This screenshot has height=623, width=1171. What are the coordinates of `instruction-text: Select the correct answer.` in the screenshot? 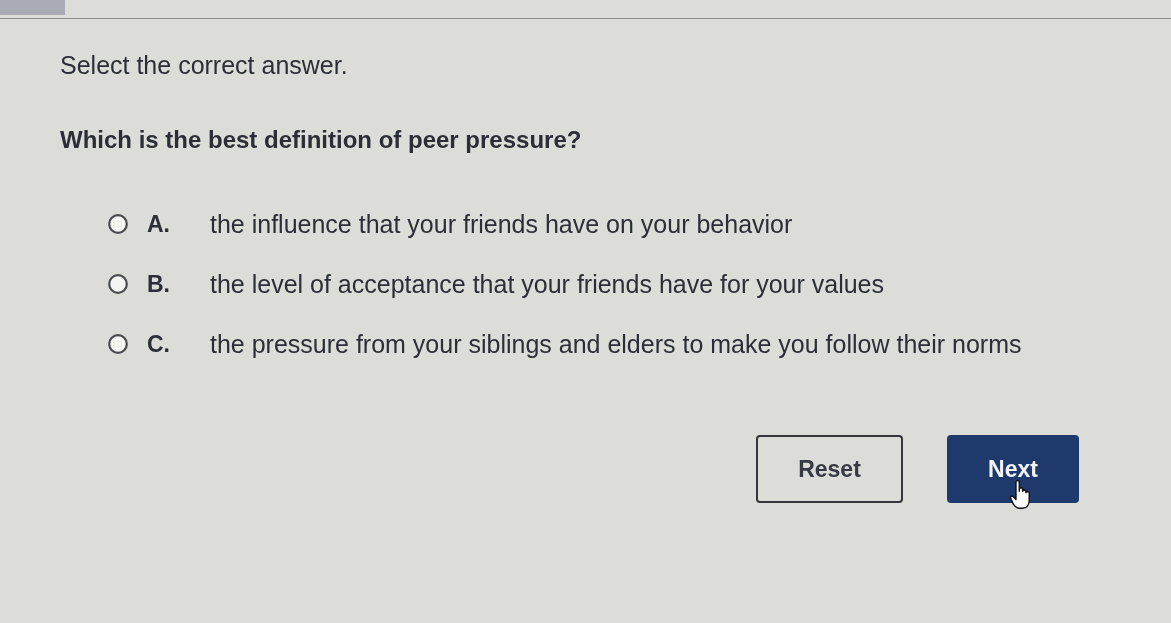 It's located at (204, 65).